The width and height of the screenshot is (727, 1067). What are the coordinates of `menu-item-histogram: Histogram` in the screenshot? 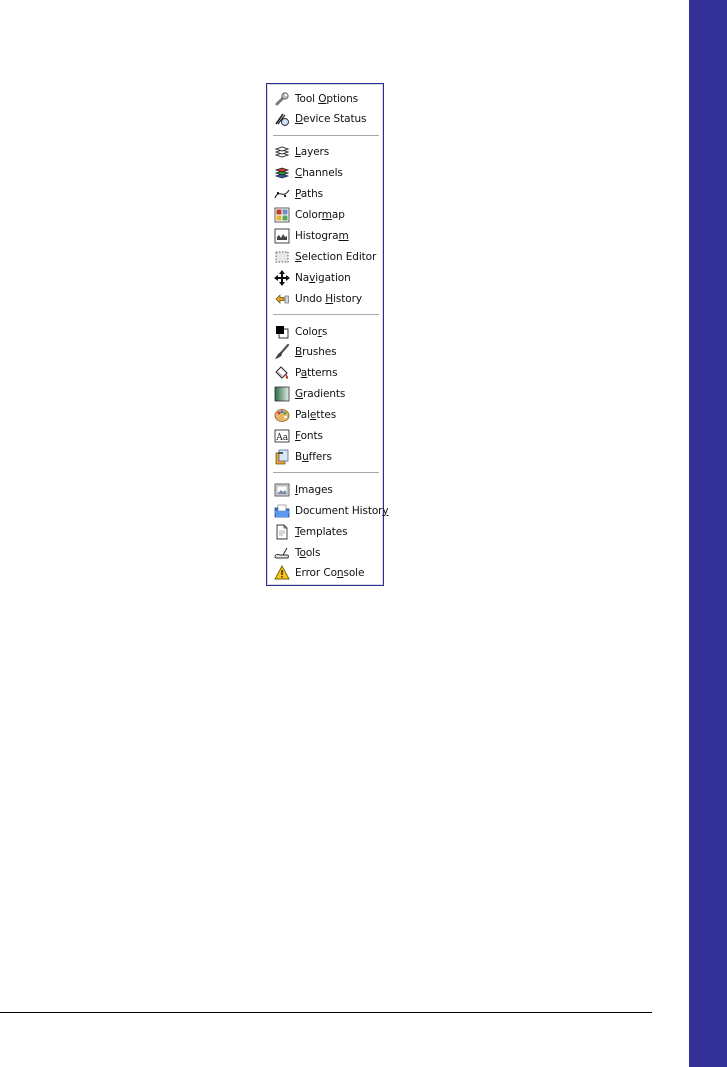 It's located at (325, 235).